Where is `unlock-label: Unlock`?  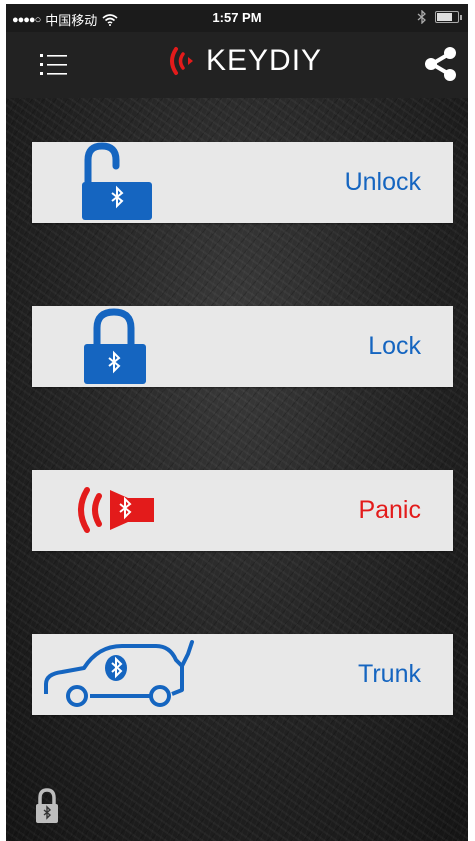 unlock-label: Unlock is located at coordinates (382, 182).